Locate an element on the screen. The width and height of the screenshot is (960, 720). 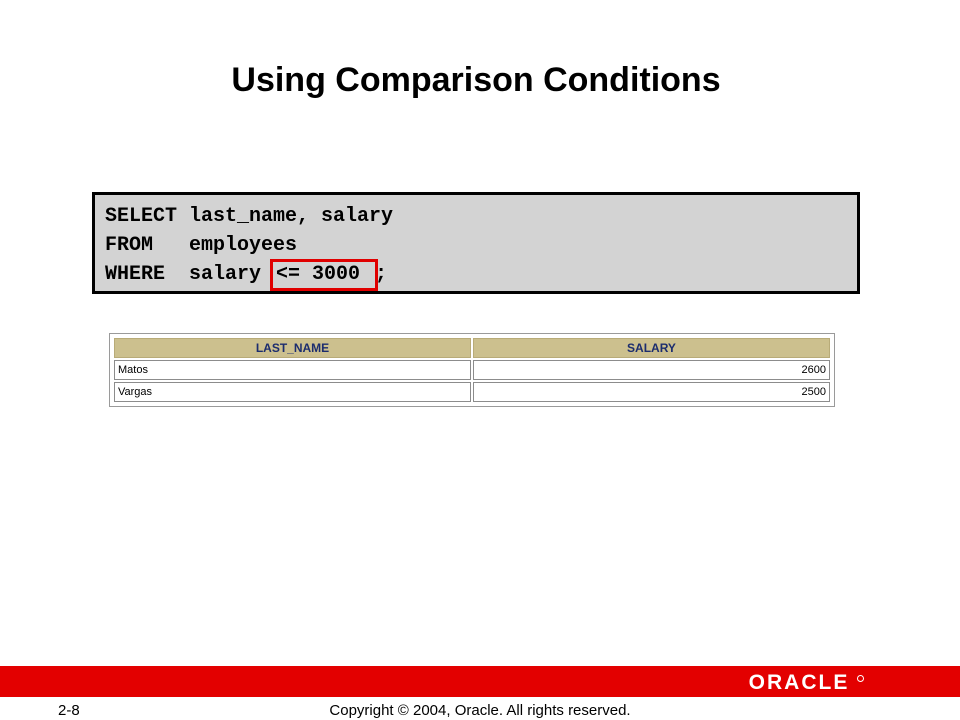
cell-salary: 2500 is located at coordinates (651, 392).